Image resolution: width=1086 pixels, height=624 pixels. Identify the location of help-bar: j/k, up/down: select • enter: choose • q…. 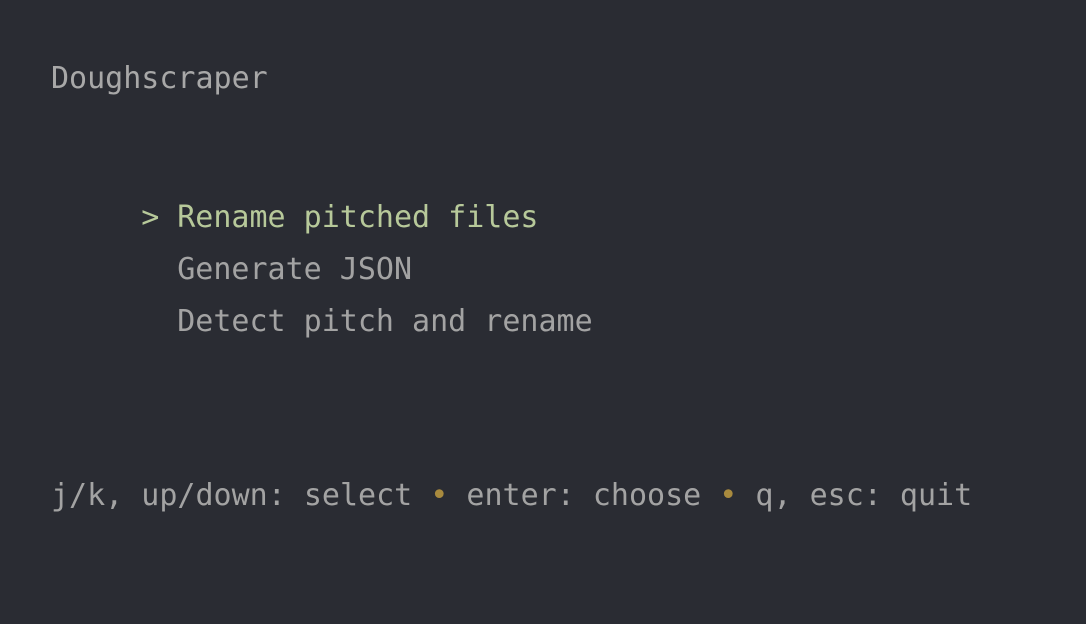
(511, 496).